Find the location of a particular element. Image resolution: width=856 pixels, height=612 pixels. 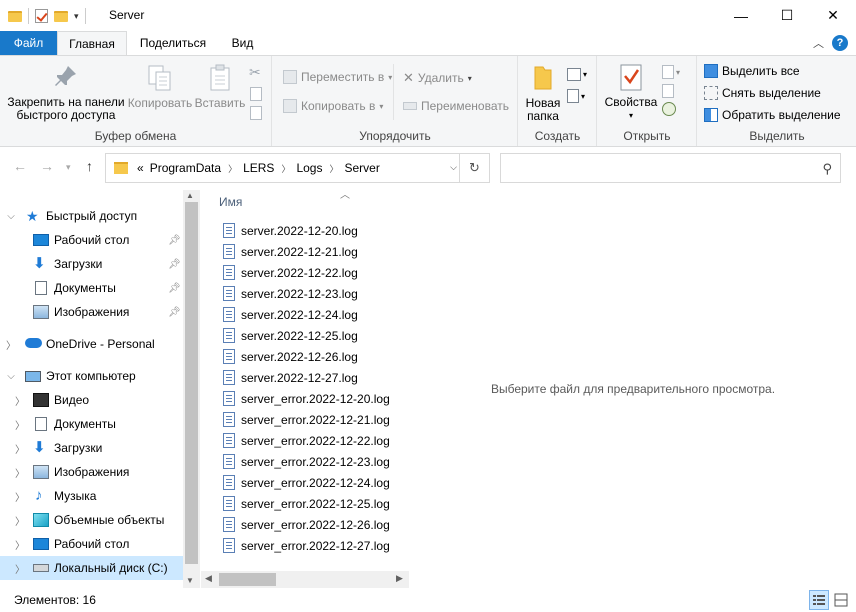

column-header-name: Имя is located at coordinates (230, 202).